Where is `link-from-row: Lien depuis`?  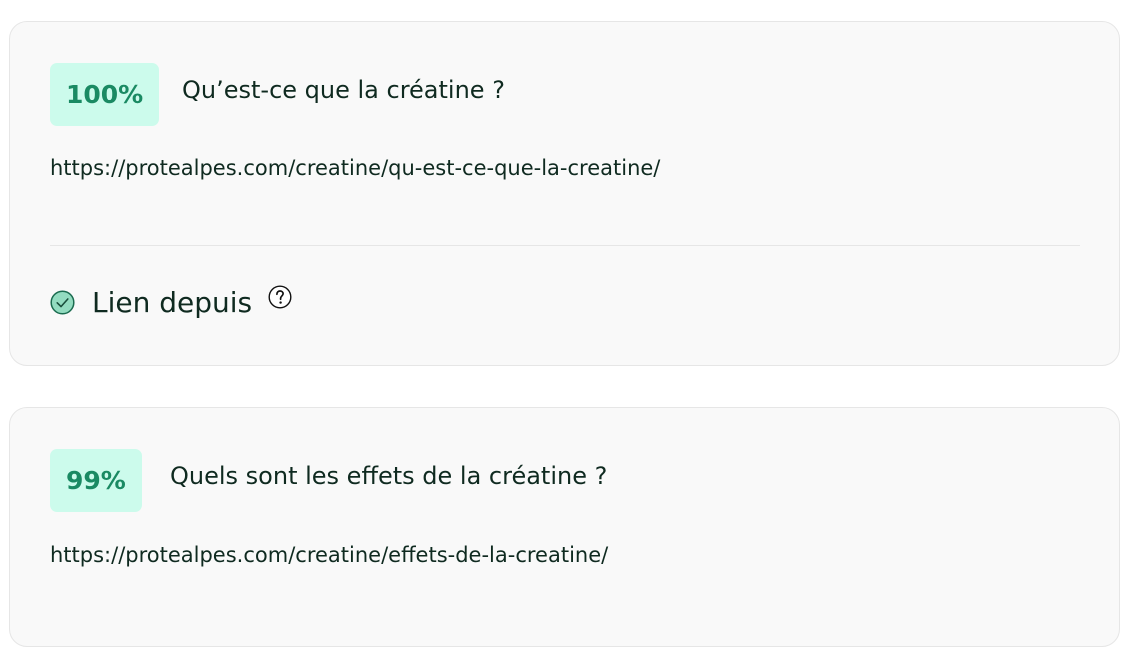
link-from-row: Lien depuis is located at coordinates (171, 302).